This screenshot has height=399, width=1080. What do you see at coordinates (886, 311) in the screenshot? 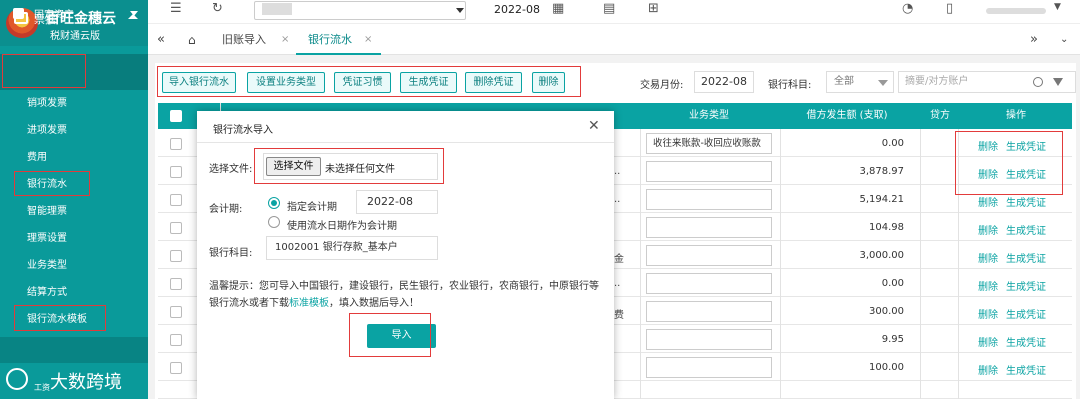
I see `debit-amount: 300.00` at bounding box center [886, 311].